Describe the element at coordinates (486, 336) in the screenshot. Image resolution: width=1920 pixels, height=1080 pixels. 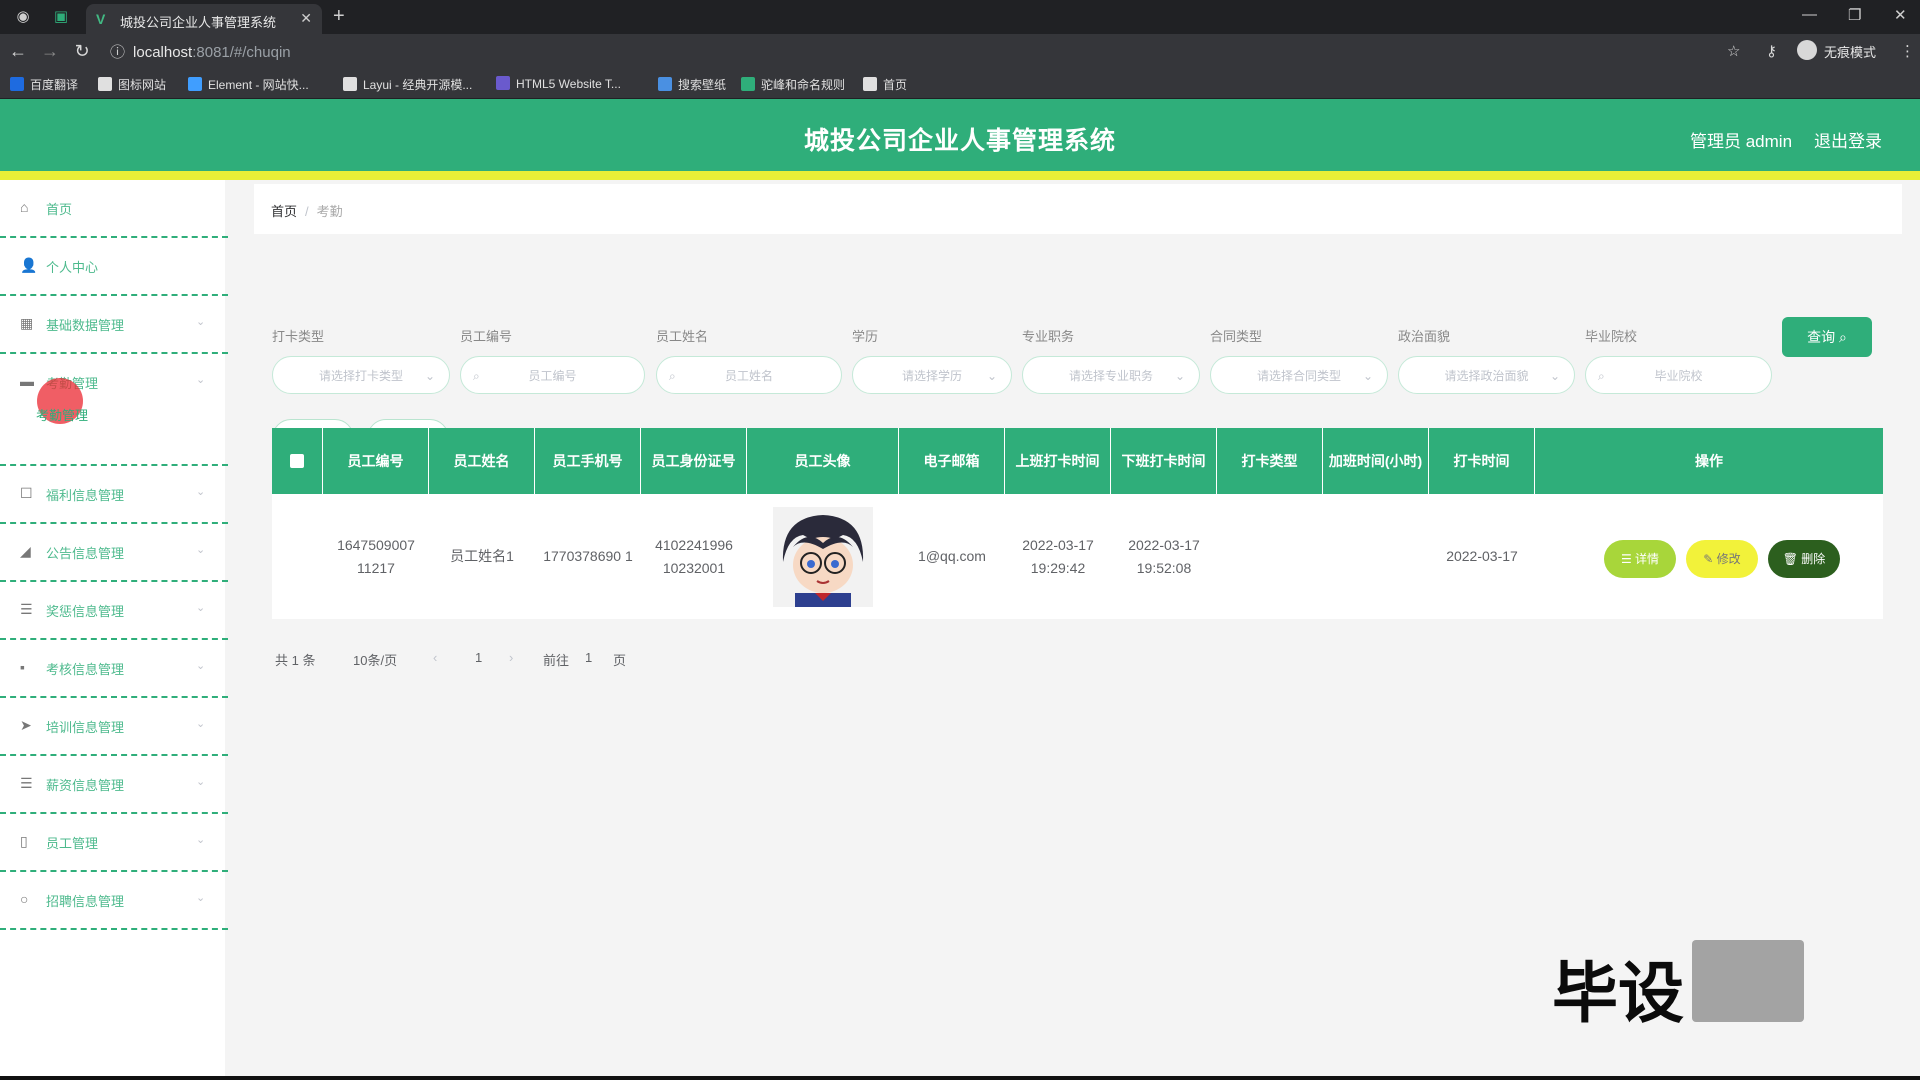
I see `search-label: 员工编号` at that location.